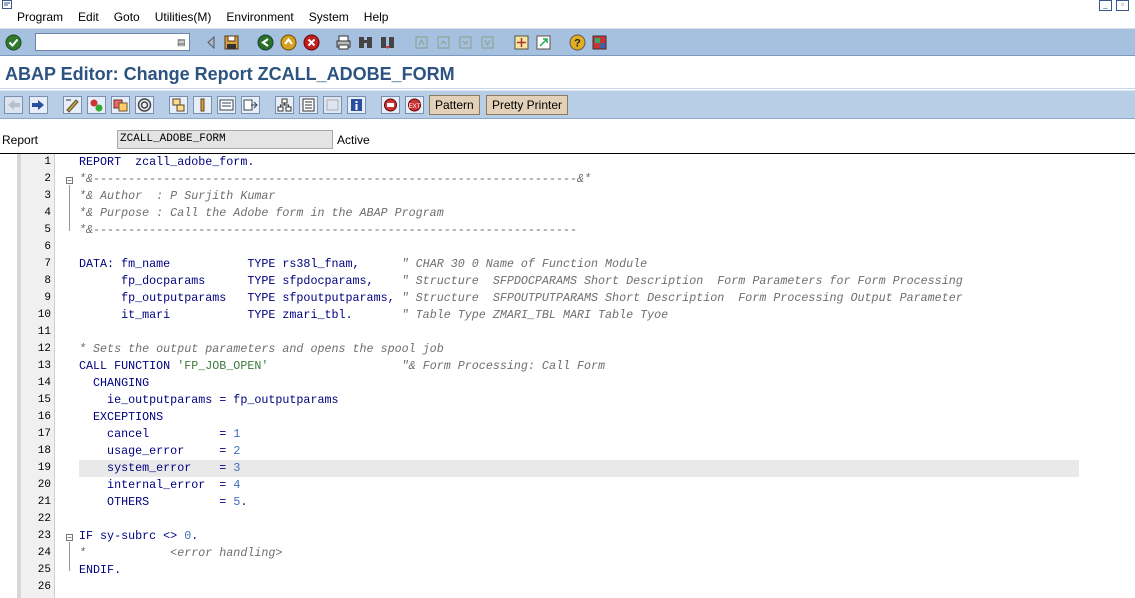 This screenshot has height=598, width=1135. I want to click on where-used-list-icon, so click(178, 105).